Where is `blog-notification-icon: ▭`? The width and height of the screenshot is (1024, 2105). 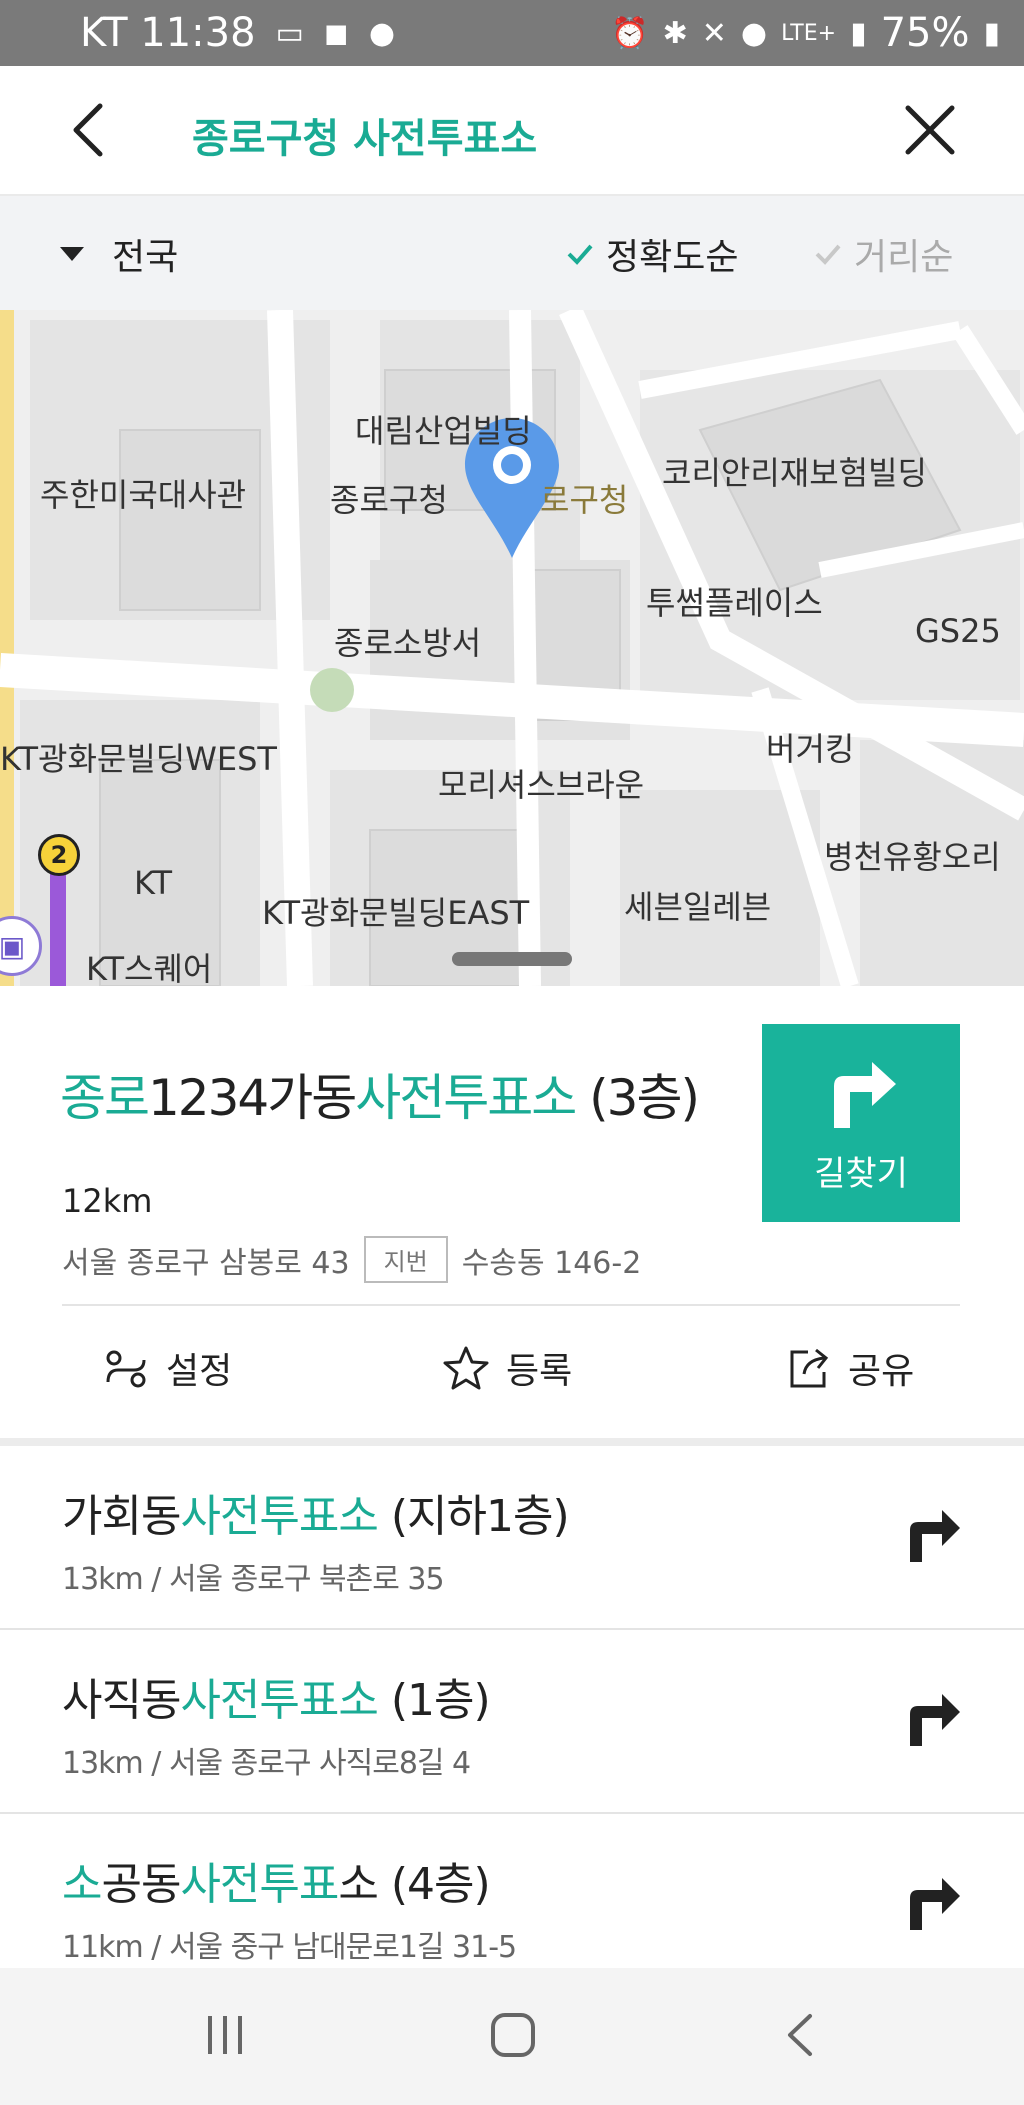 blog-notification-icon: ▭ is located at coordinates (289, 33).